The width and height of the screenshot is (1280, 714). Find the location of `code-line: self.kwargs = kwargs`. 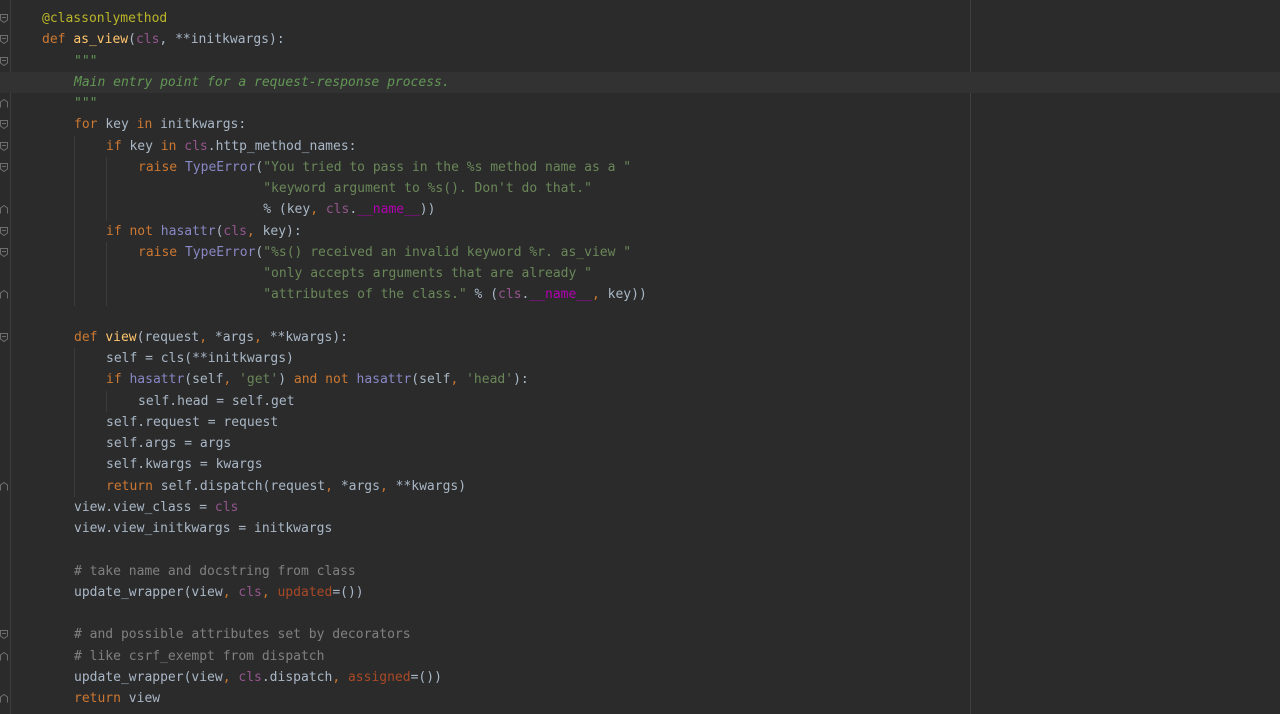

code-line: self.kwargs = kwargs is located at coordinates (640, 465).